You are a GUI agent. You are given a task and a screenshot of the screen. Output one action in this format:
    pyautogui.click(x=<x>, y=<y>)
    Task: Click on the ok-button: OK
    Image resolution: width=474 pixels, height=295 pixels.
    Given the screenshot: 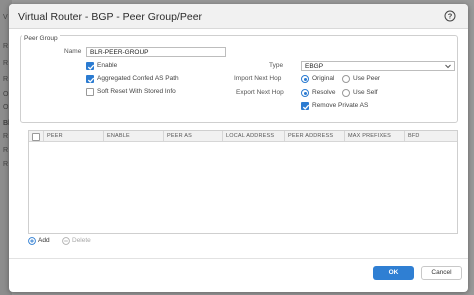 What is the action you would take?
    pyautogui.click(x=393, y=273)
    